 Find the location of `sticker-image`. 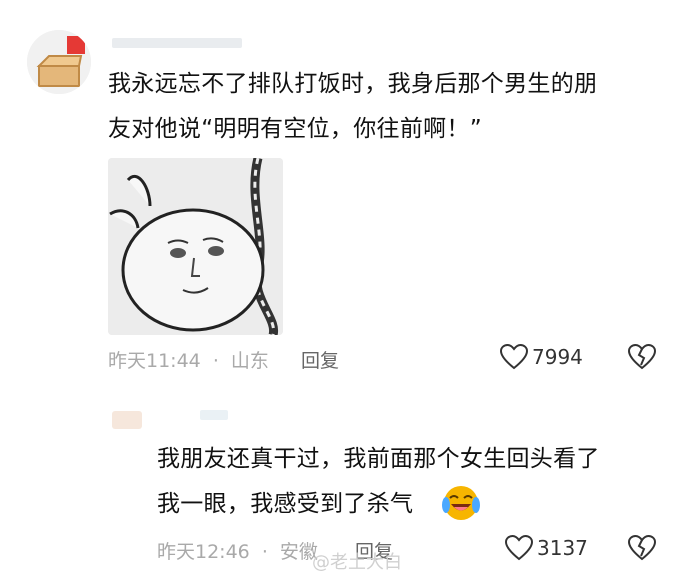

sticker-image is located at coordinates (195, 246).